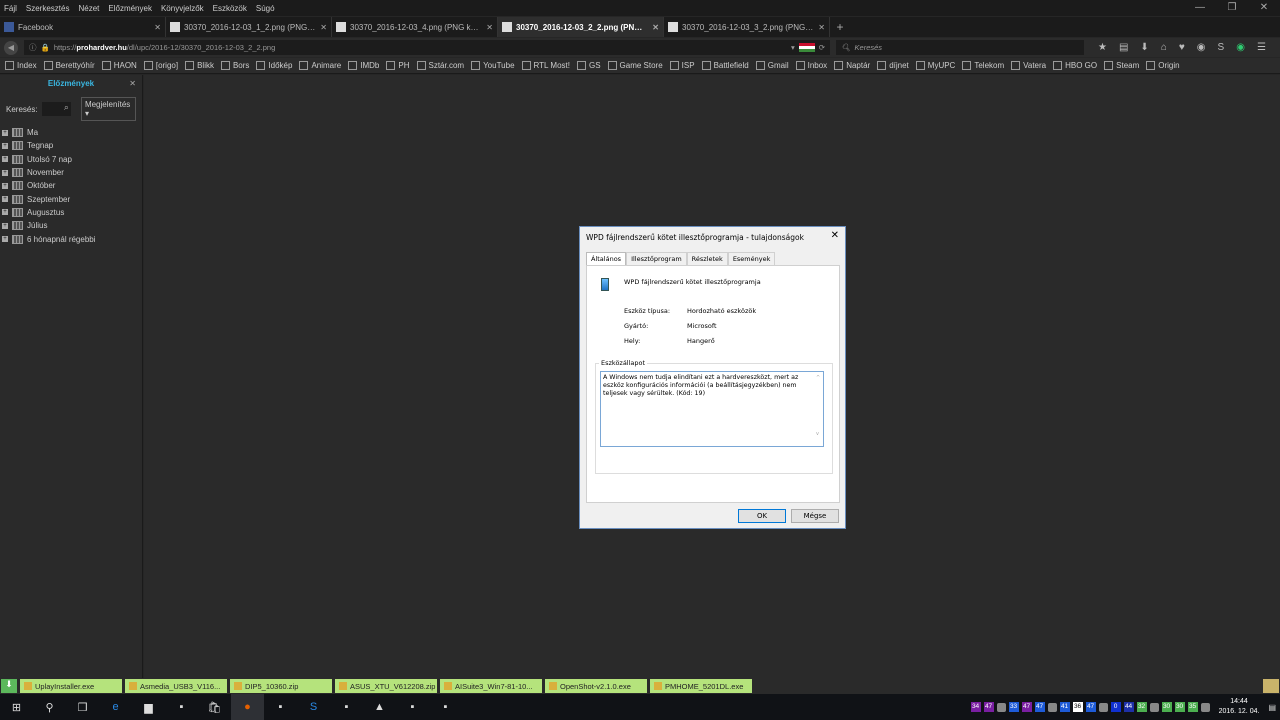  Describe the element at coordinates (71, 225) in the screenshot. I see `history-group: + Július` at that location.